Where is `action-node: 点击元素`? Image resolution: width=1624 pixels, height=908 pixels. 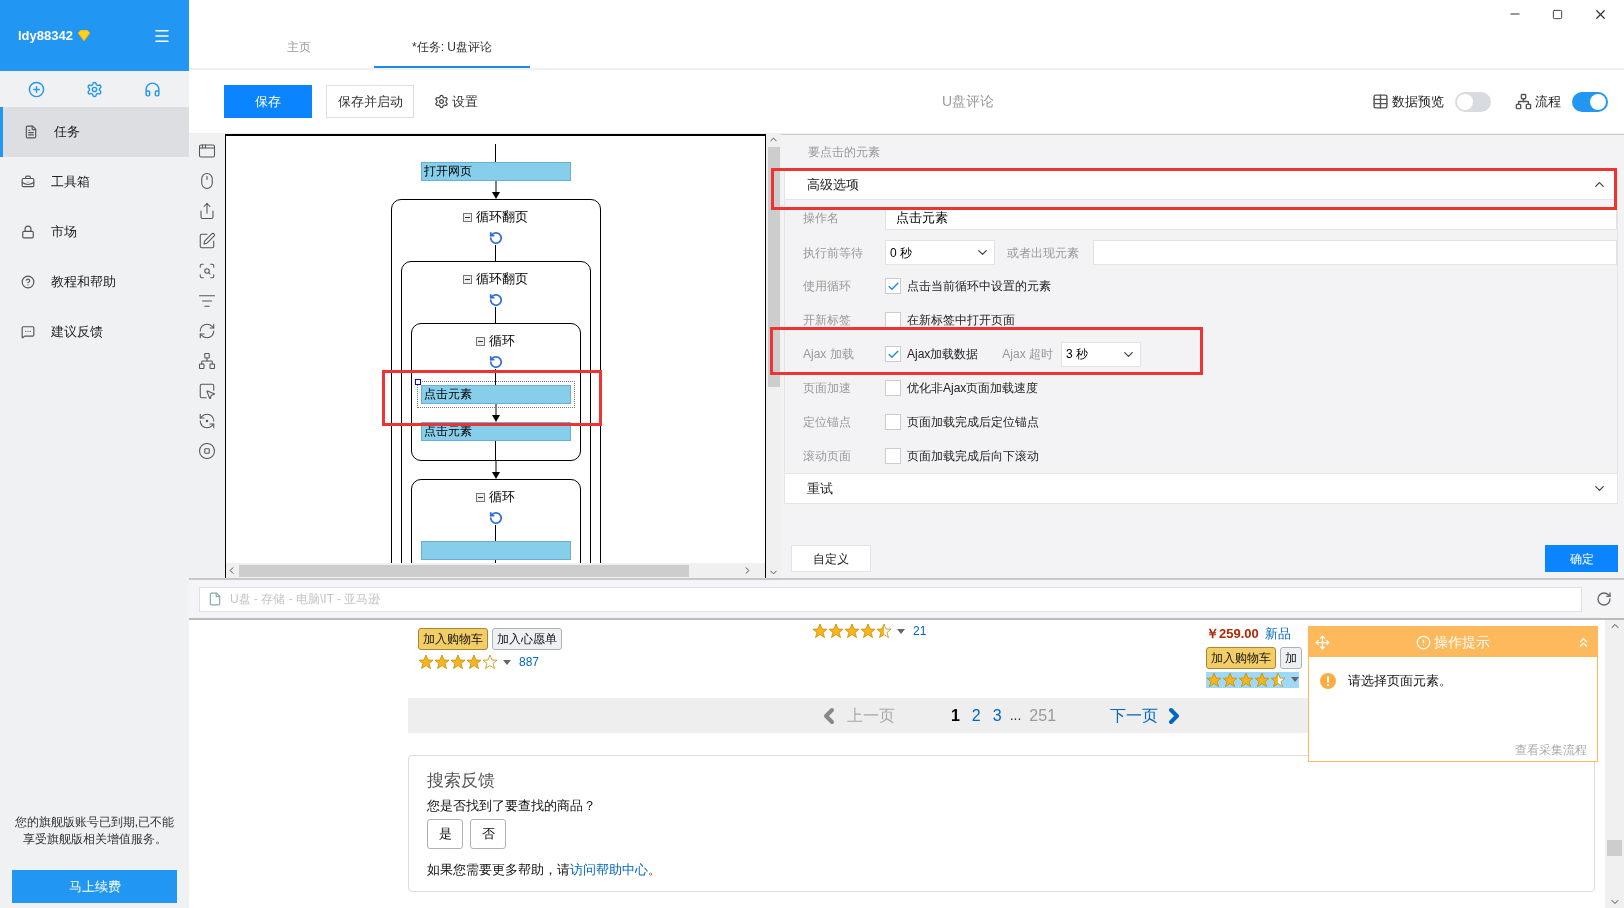
action-node: 点击元素 is located at coordinates (495, 394).